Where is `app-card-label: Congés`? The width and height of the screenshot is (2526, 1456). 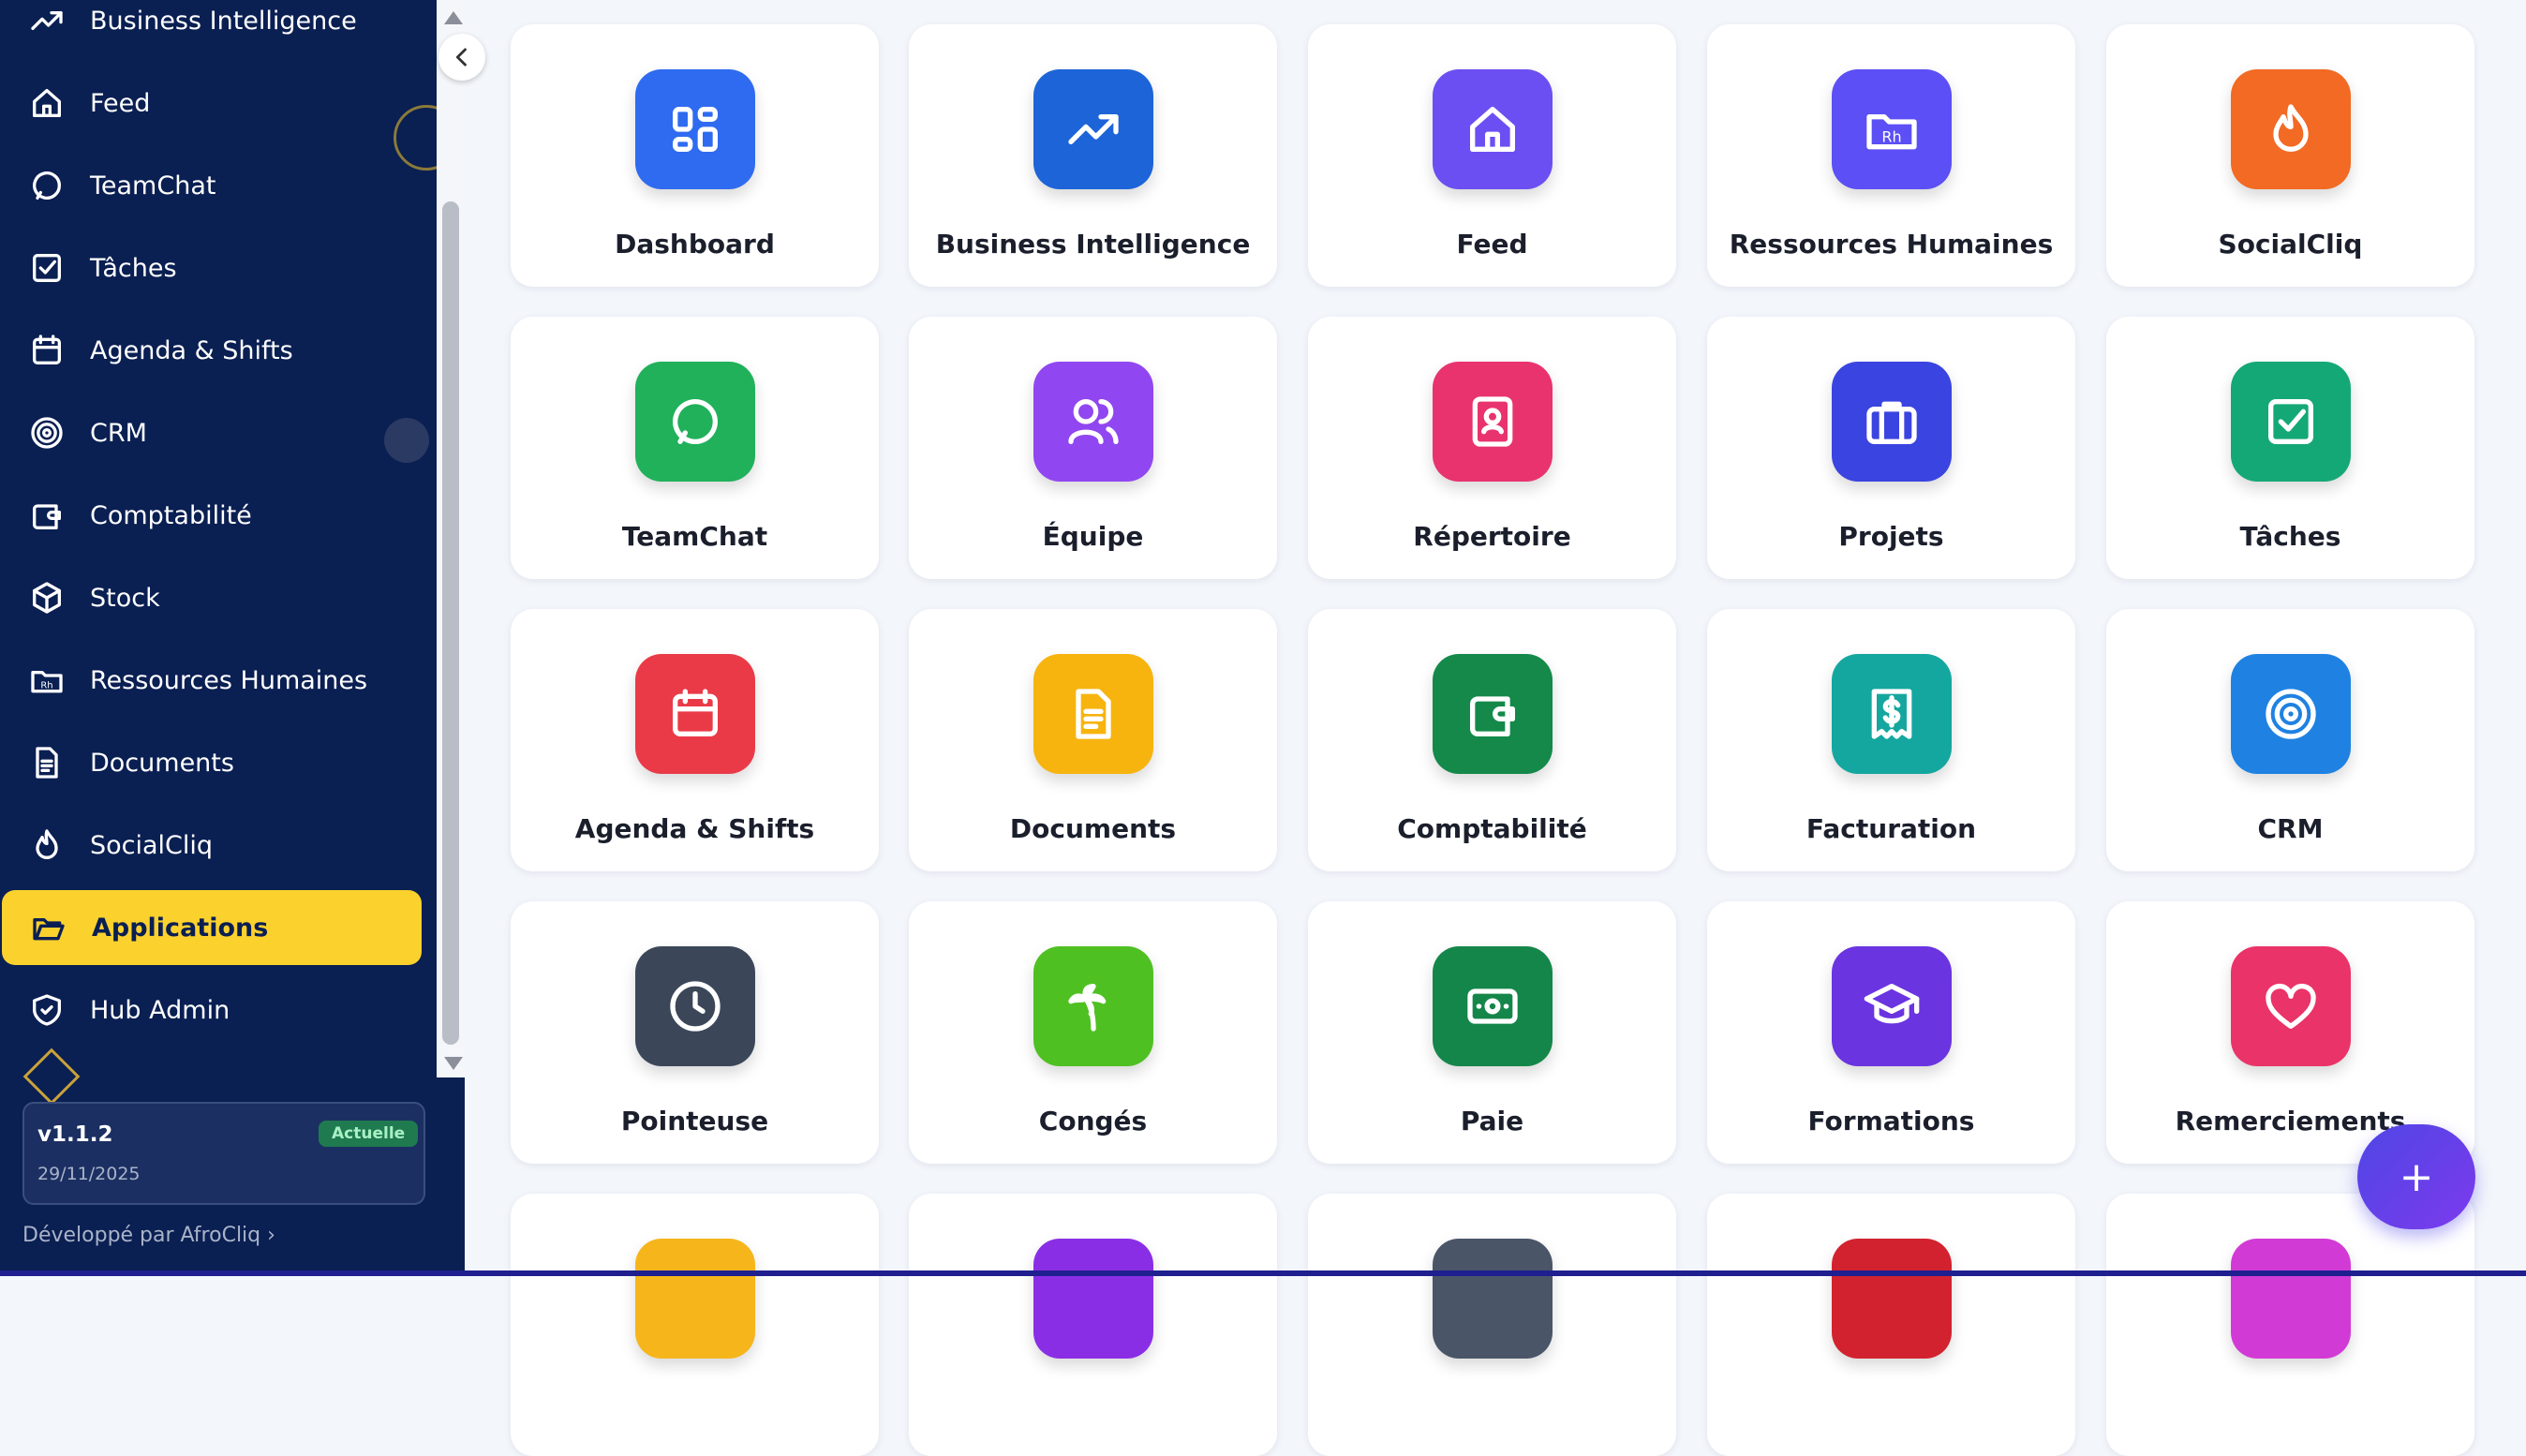 app-card-label: Congés is located at coordinates (1093, 1121).